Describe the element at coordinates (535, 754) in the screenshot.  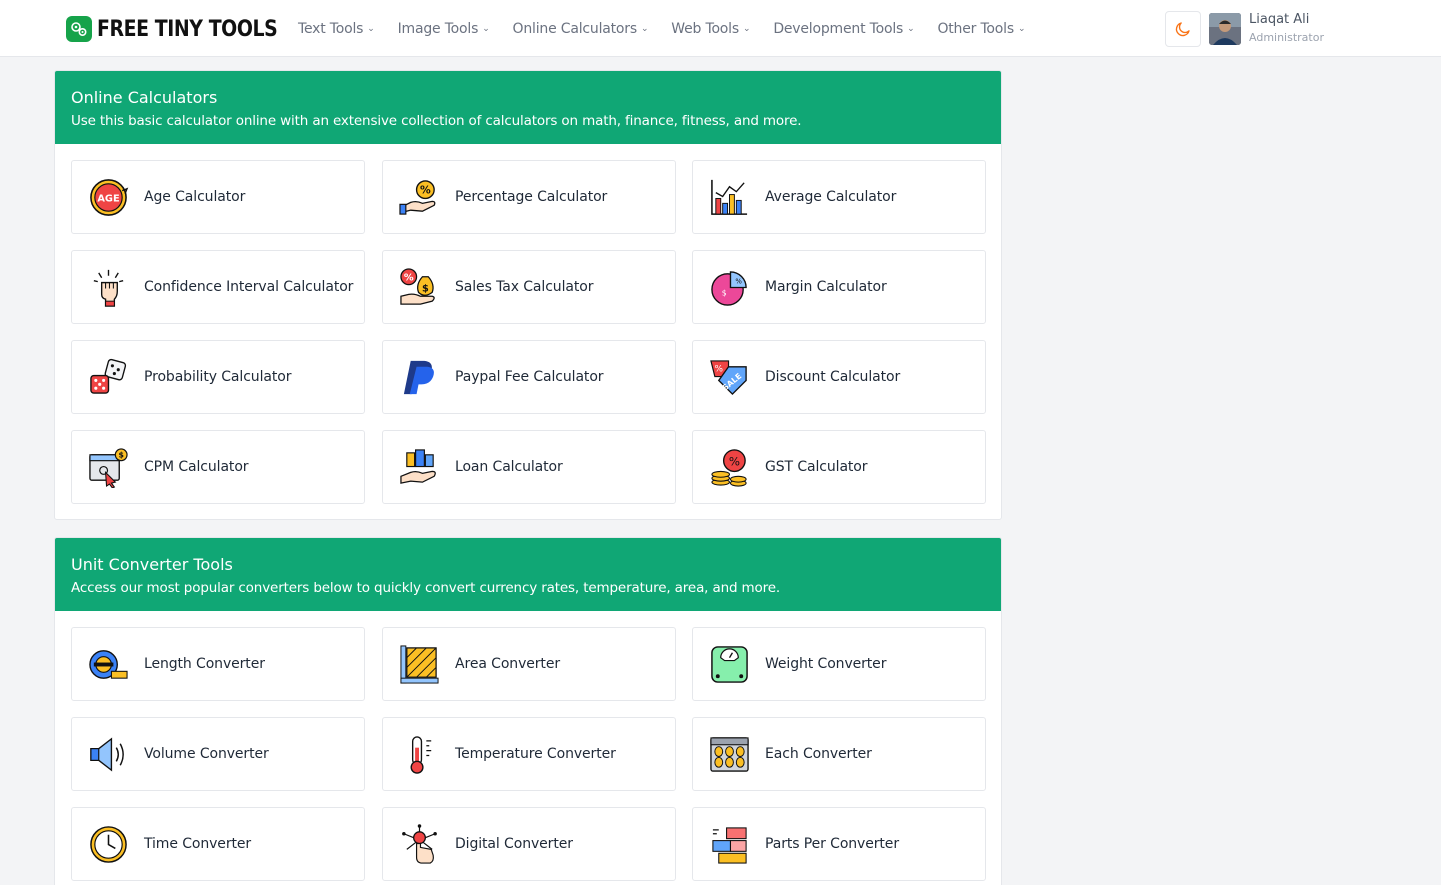
I see `card-label: Temperature Converter` at that location.